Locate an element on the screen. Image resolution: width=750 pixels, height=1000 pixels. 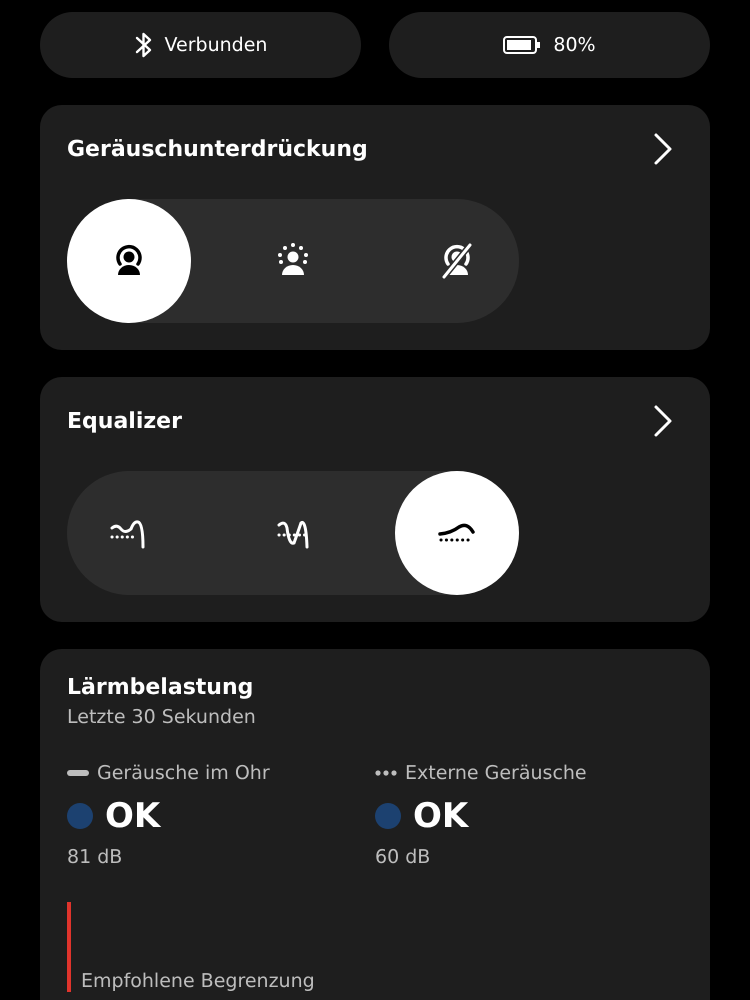
card-title: Geräuschunterdrückung is located at coordinates (217, 149).